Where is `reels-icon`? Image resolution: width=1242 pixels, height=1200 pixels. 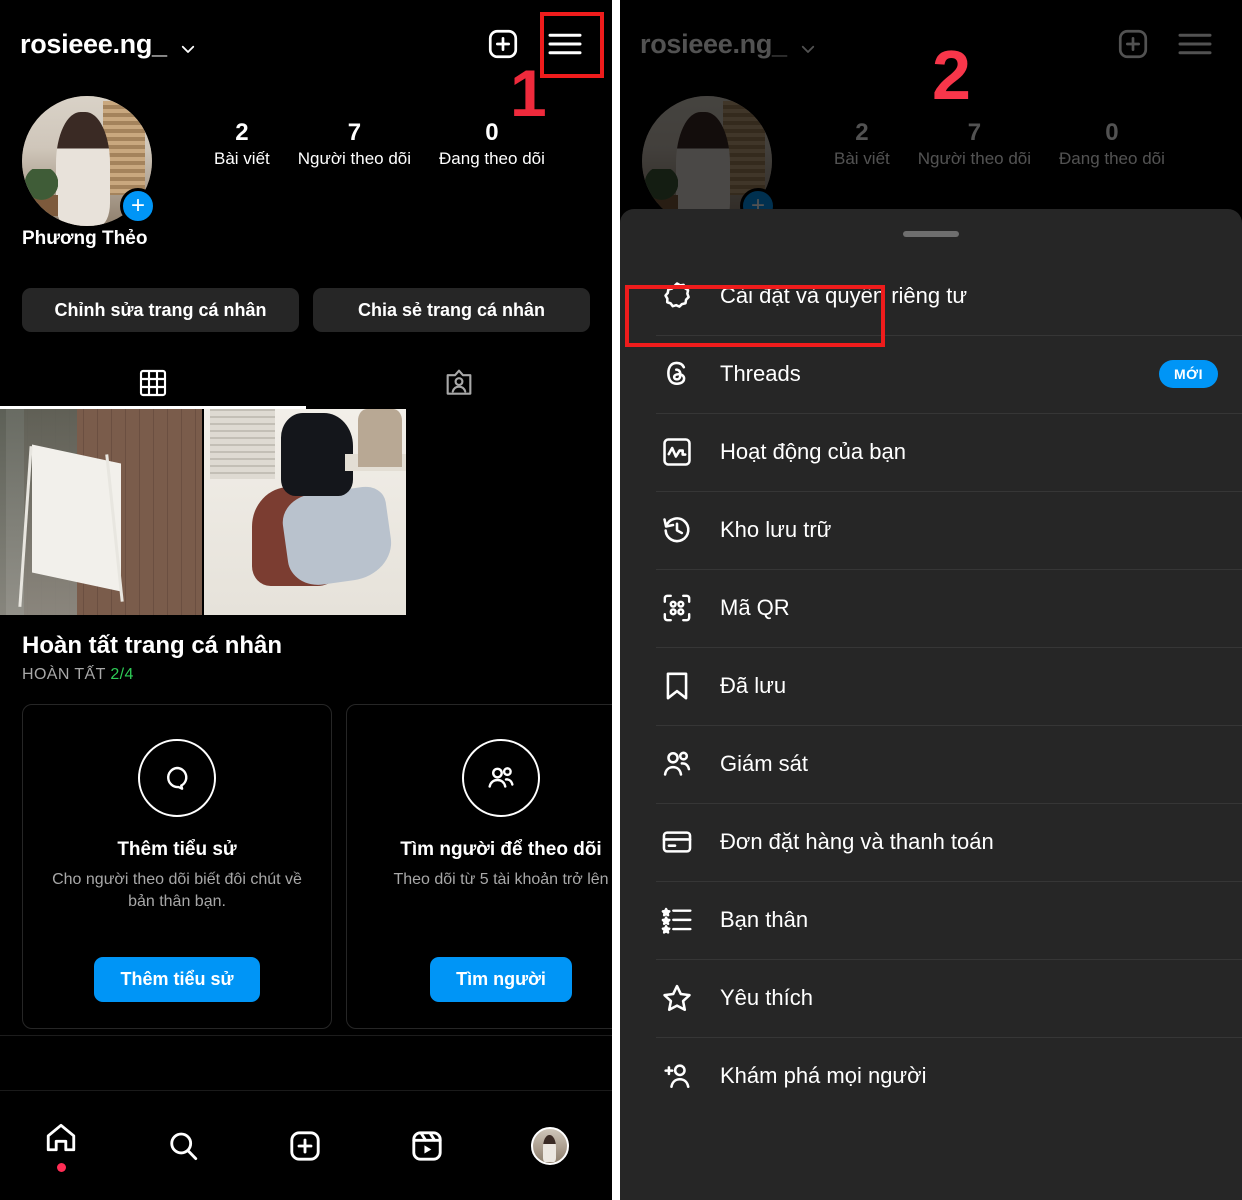 reels-icon is located at coordinates (427, 1146).